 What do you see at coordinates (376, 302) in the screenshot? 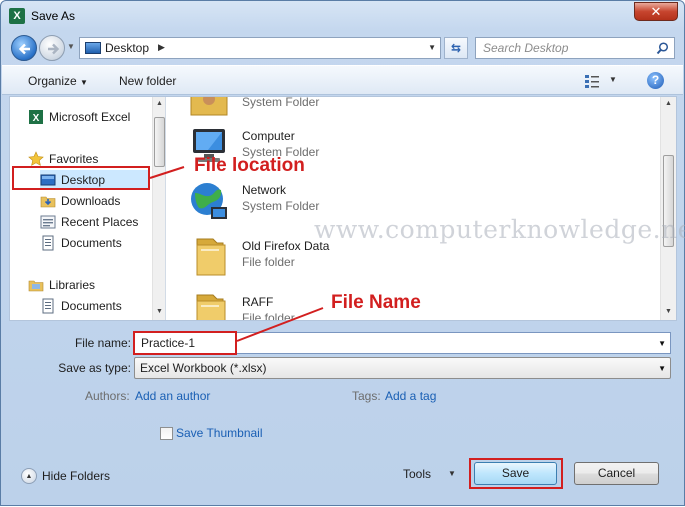
I see `file-name-annotation: File Name` at bounding box center [376, 302].